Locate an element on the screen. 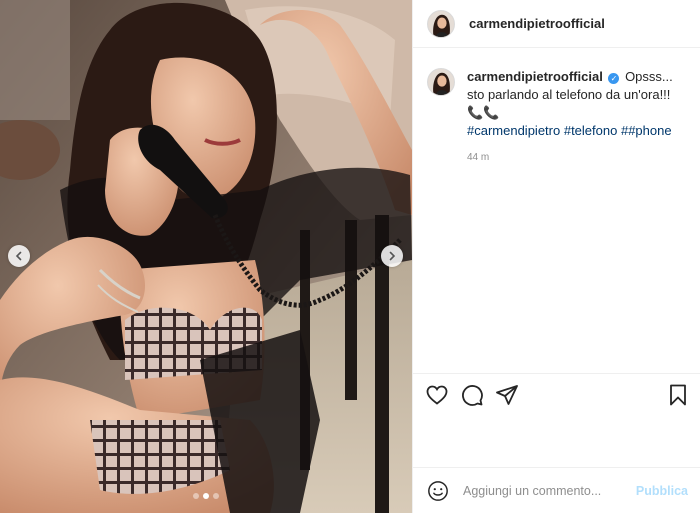 The height and width of the screenshot is (513, 700). like-button is located at coordinates (437, 395).